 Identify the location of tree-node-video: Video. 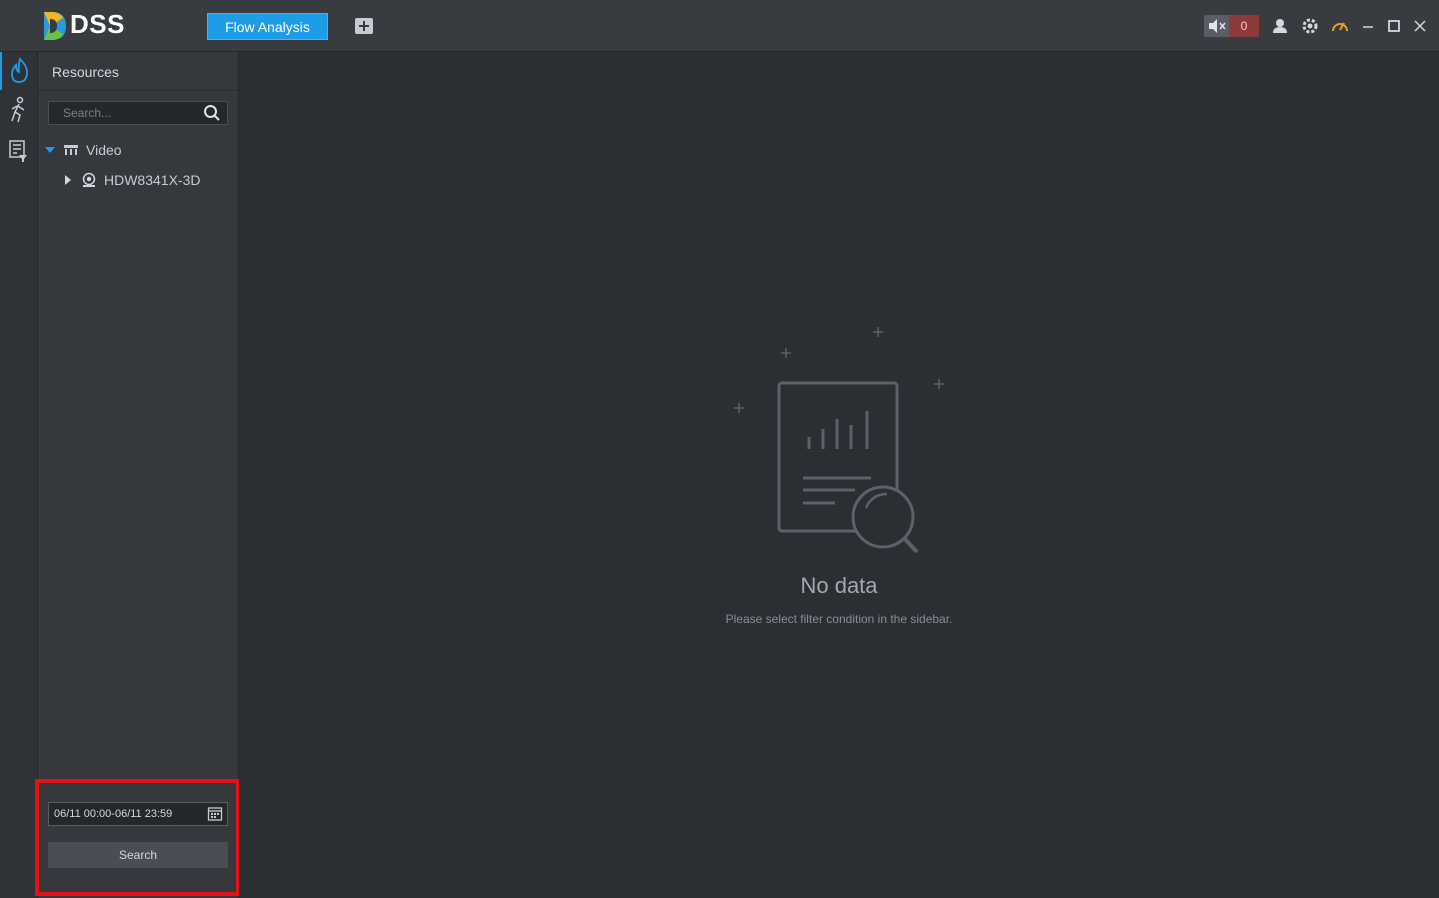
(83, 150).